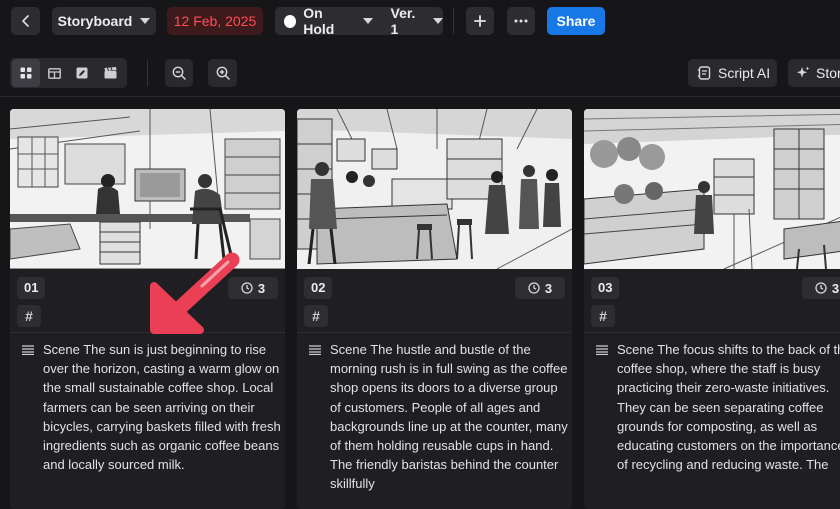 The image size is (840, 509). Describe the element at coordinates (31, 288) in the screenshot. I see `scene-number: 01` at that location.